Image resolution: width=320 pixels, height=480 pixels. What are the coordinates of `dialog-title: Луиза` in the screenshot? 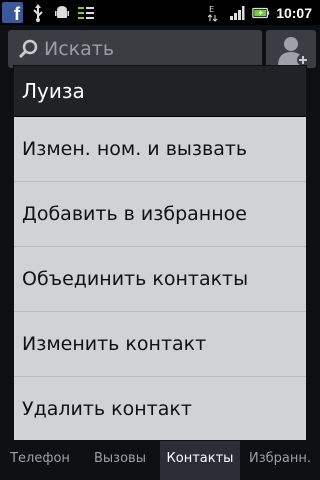 It's located at (160, 91).